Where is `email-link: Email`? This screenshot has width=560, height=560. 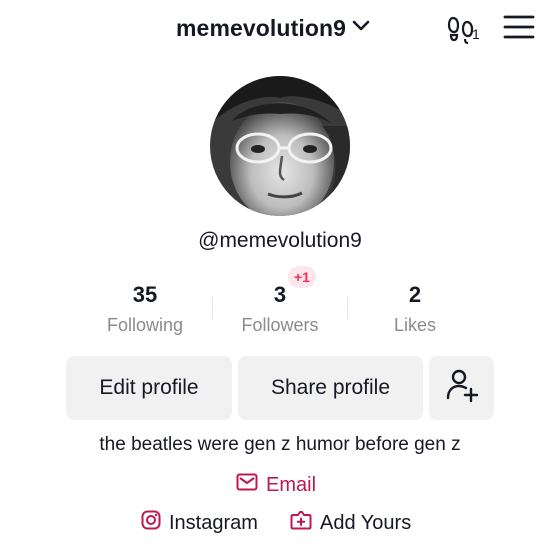 email-link: Email is located at coordinates (276, 485).